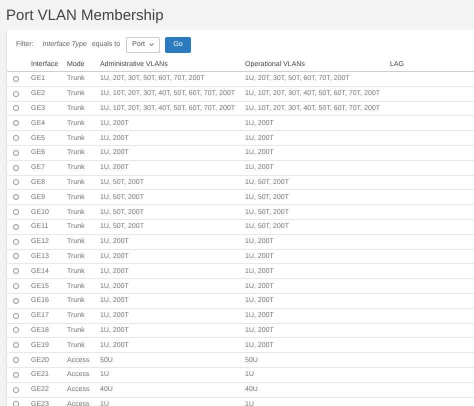 Image resolution: width=474 pixels, height=406 pixels. Describe the element at coordinates (85, 15) in the screenshot. I see `page-title: Port VLAN Membership` at that location.